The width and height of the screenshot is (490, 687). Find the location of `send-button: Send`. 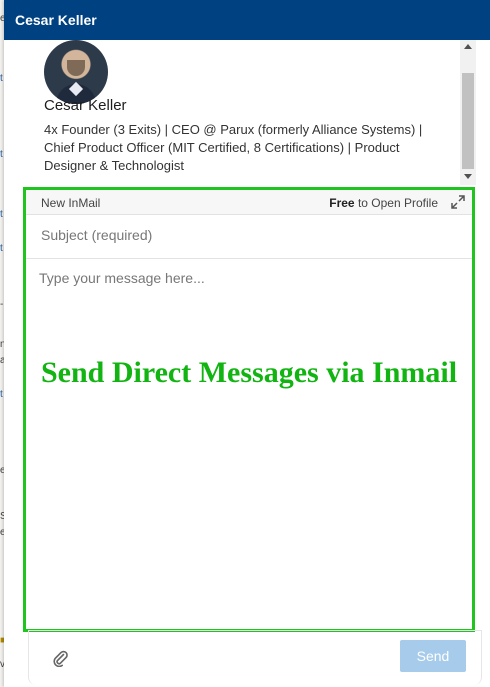

send-button: Send is located at coordinates (433, 656).